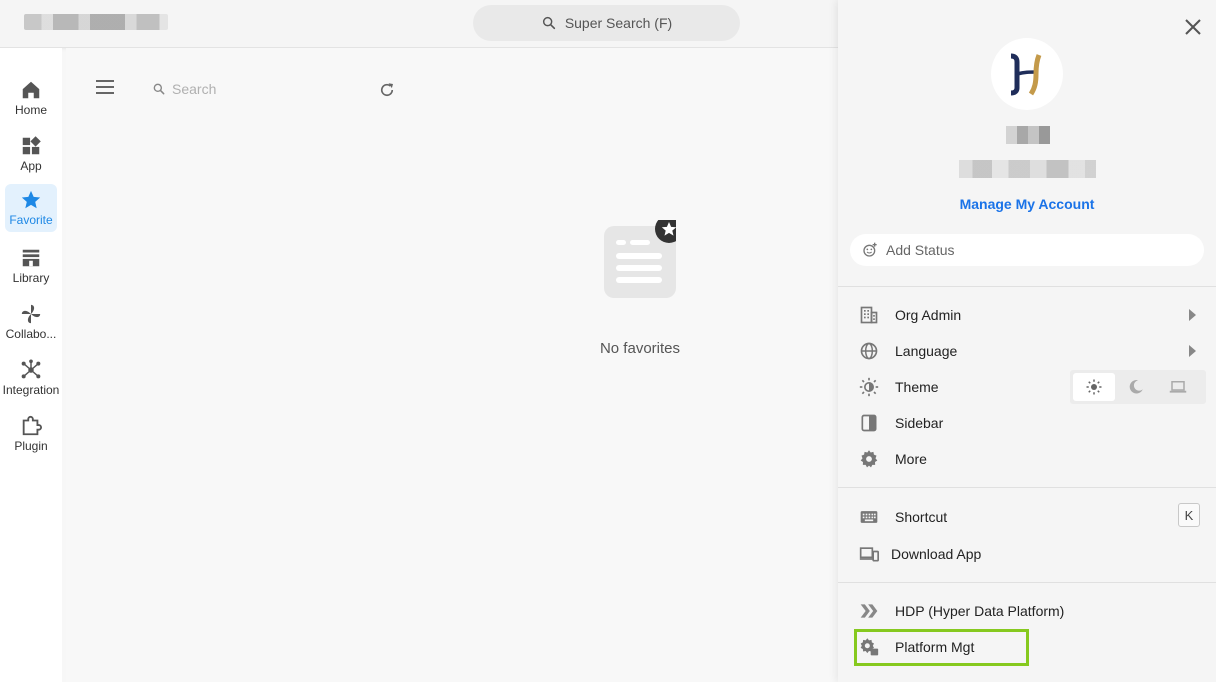  Describe the element at coordinates (911, 459) in the screenshot. I see `more-label: More` at that location.